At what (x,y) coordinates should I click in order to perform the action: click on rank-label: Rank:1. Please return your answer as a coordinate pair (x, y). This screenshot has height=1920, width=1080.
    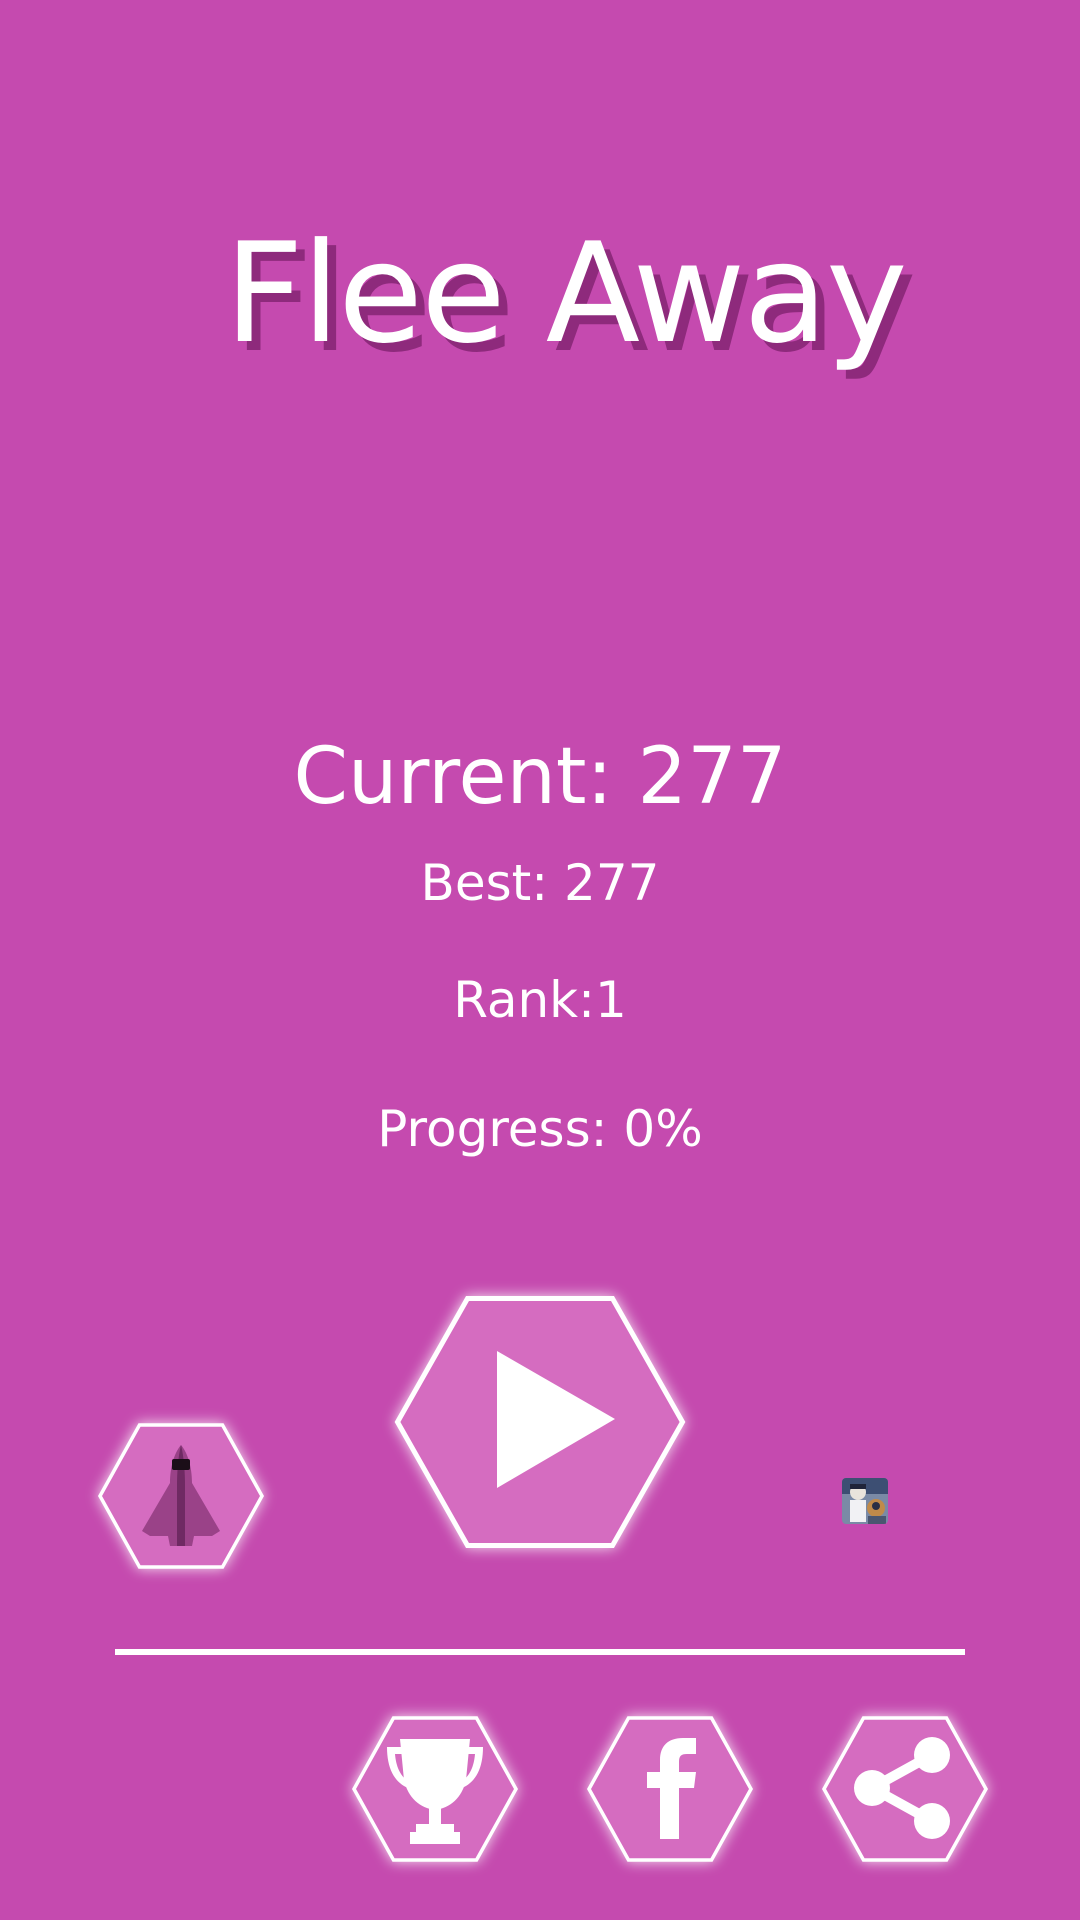
    Looking at the image, I should click on (540, 1000).